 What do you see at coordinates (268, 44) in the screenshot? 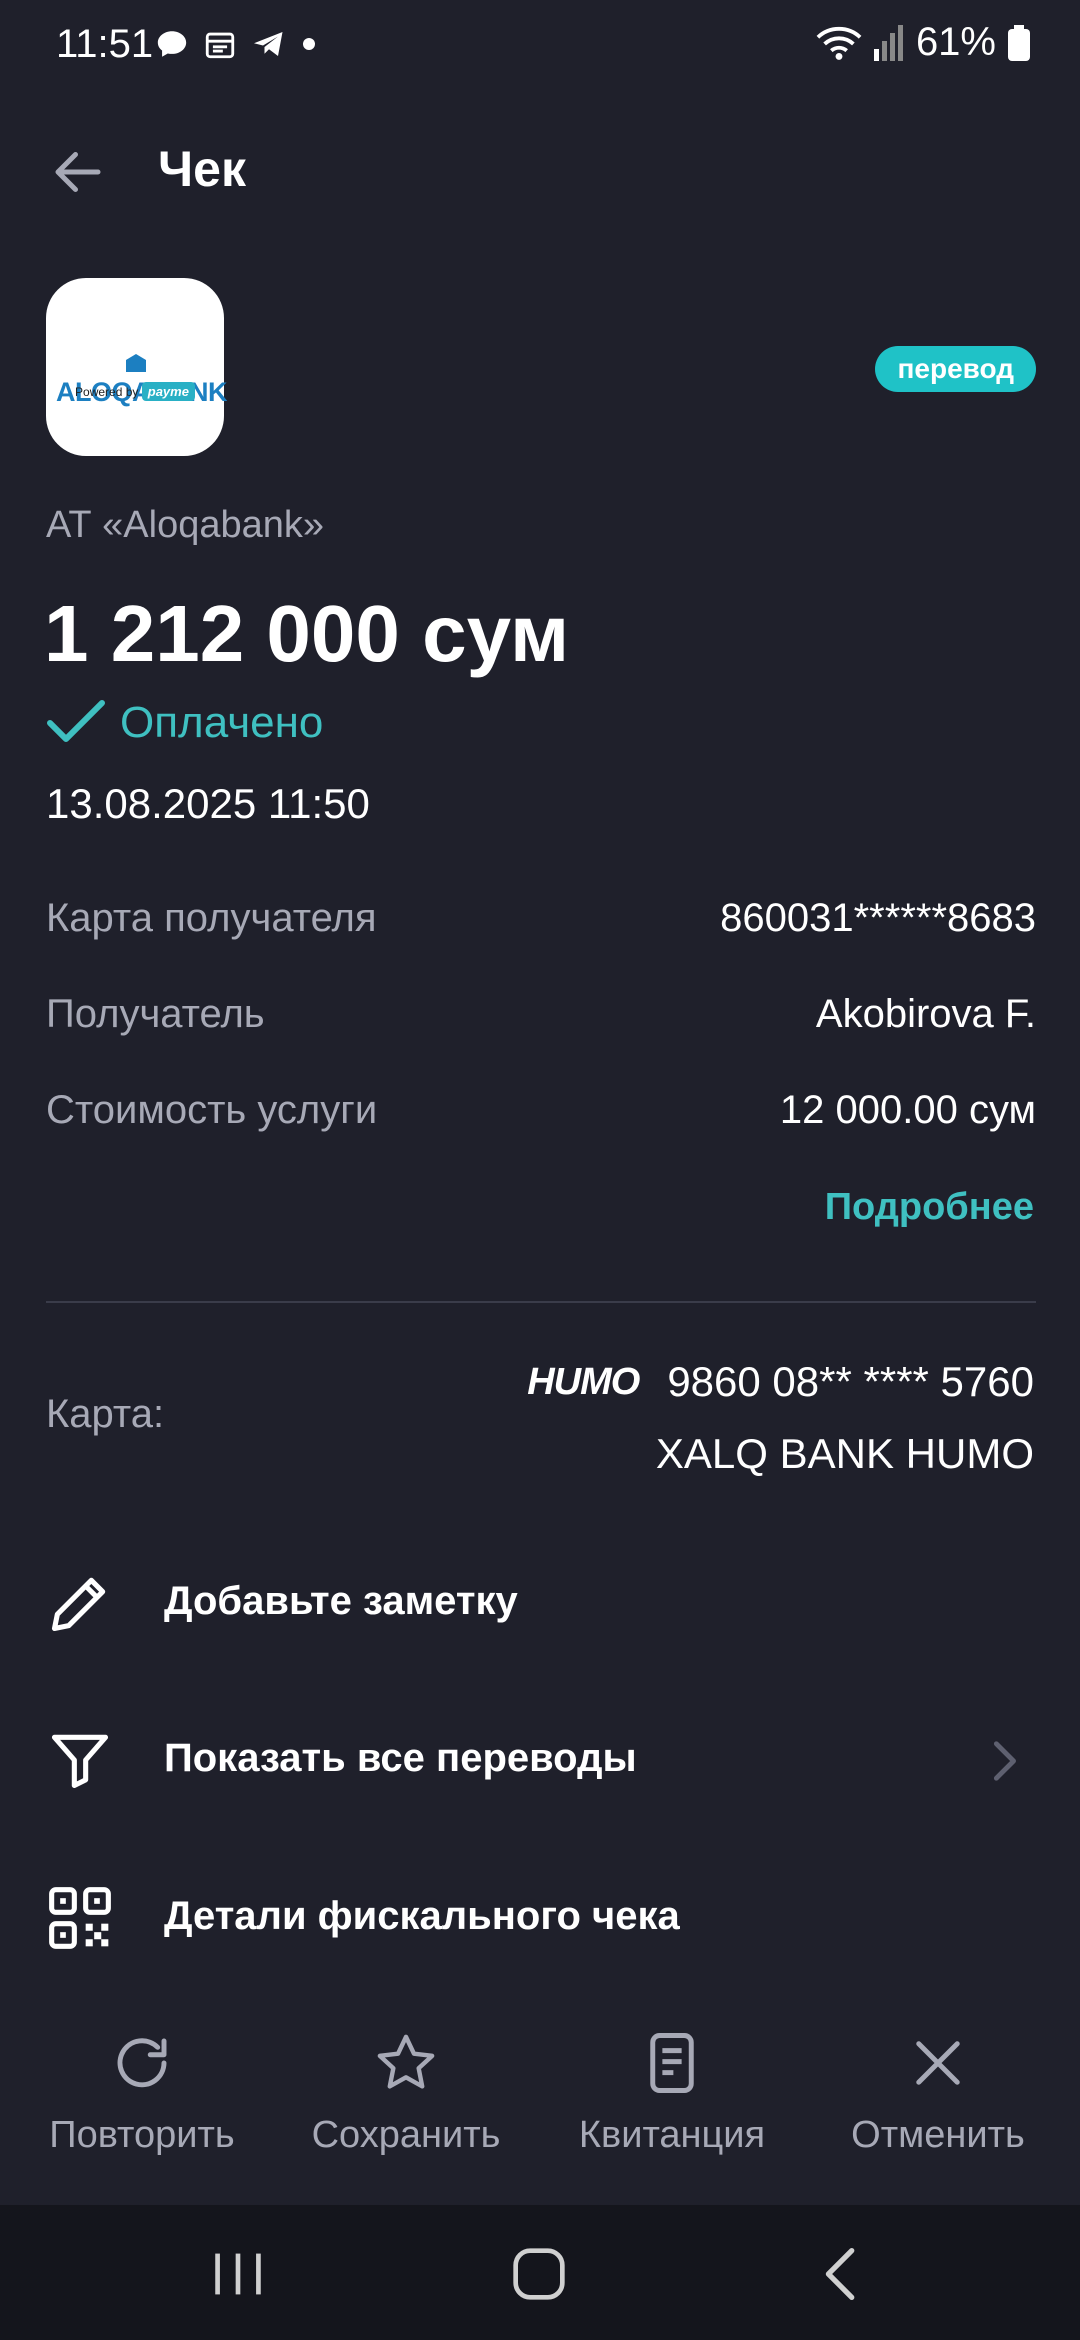
I see `telegram-icon` at bounding box center [268, 44].